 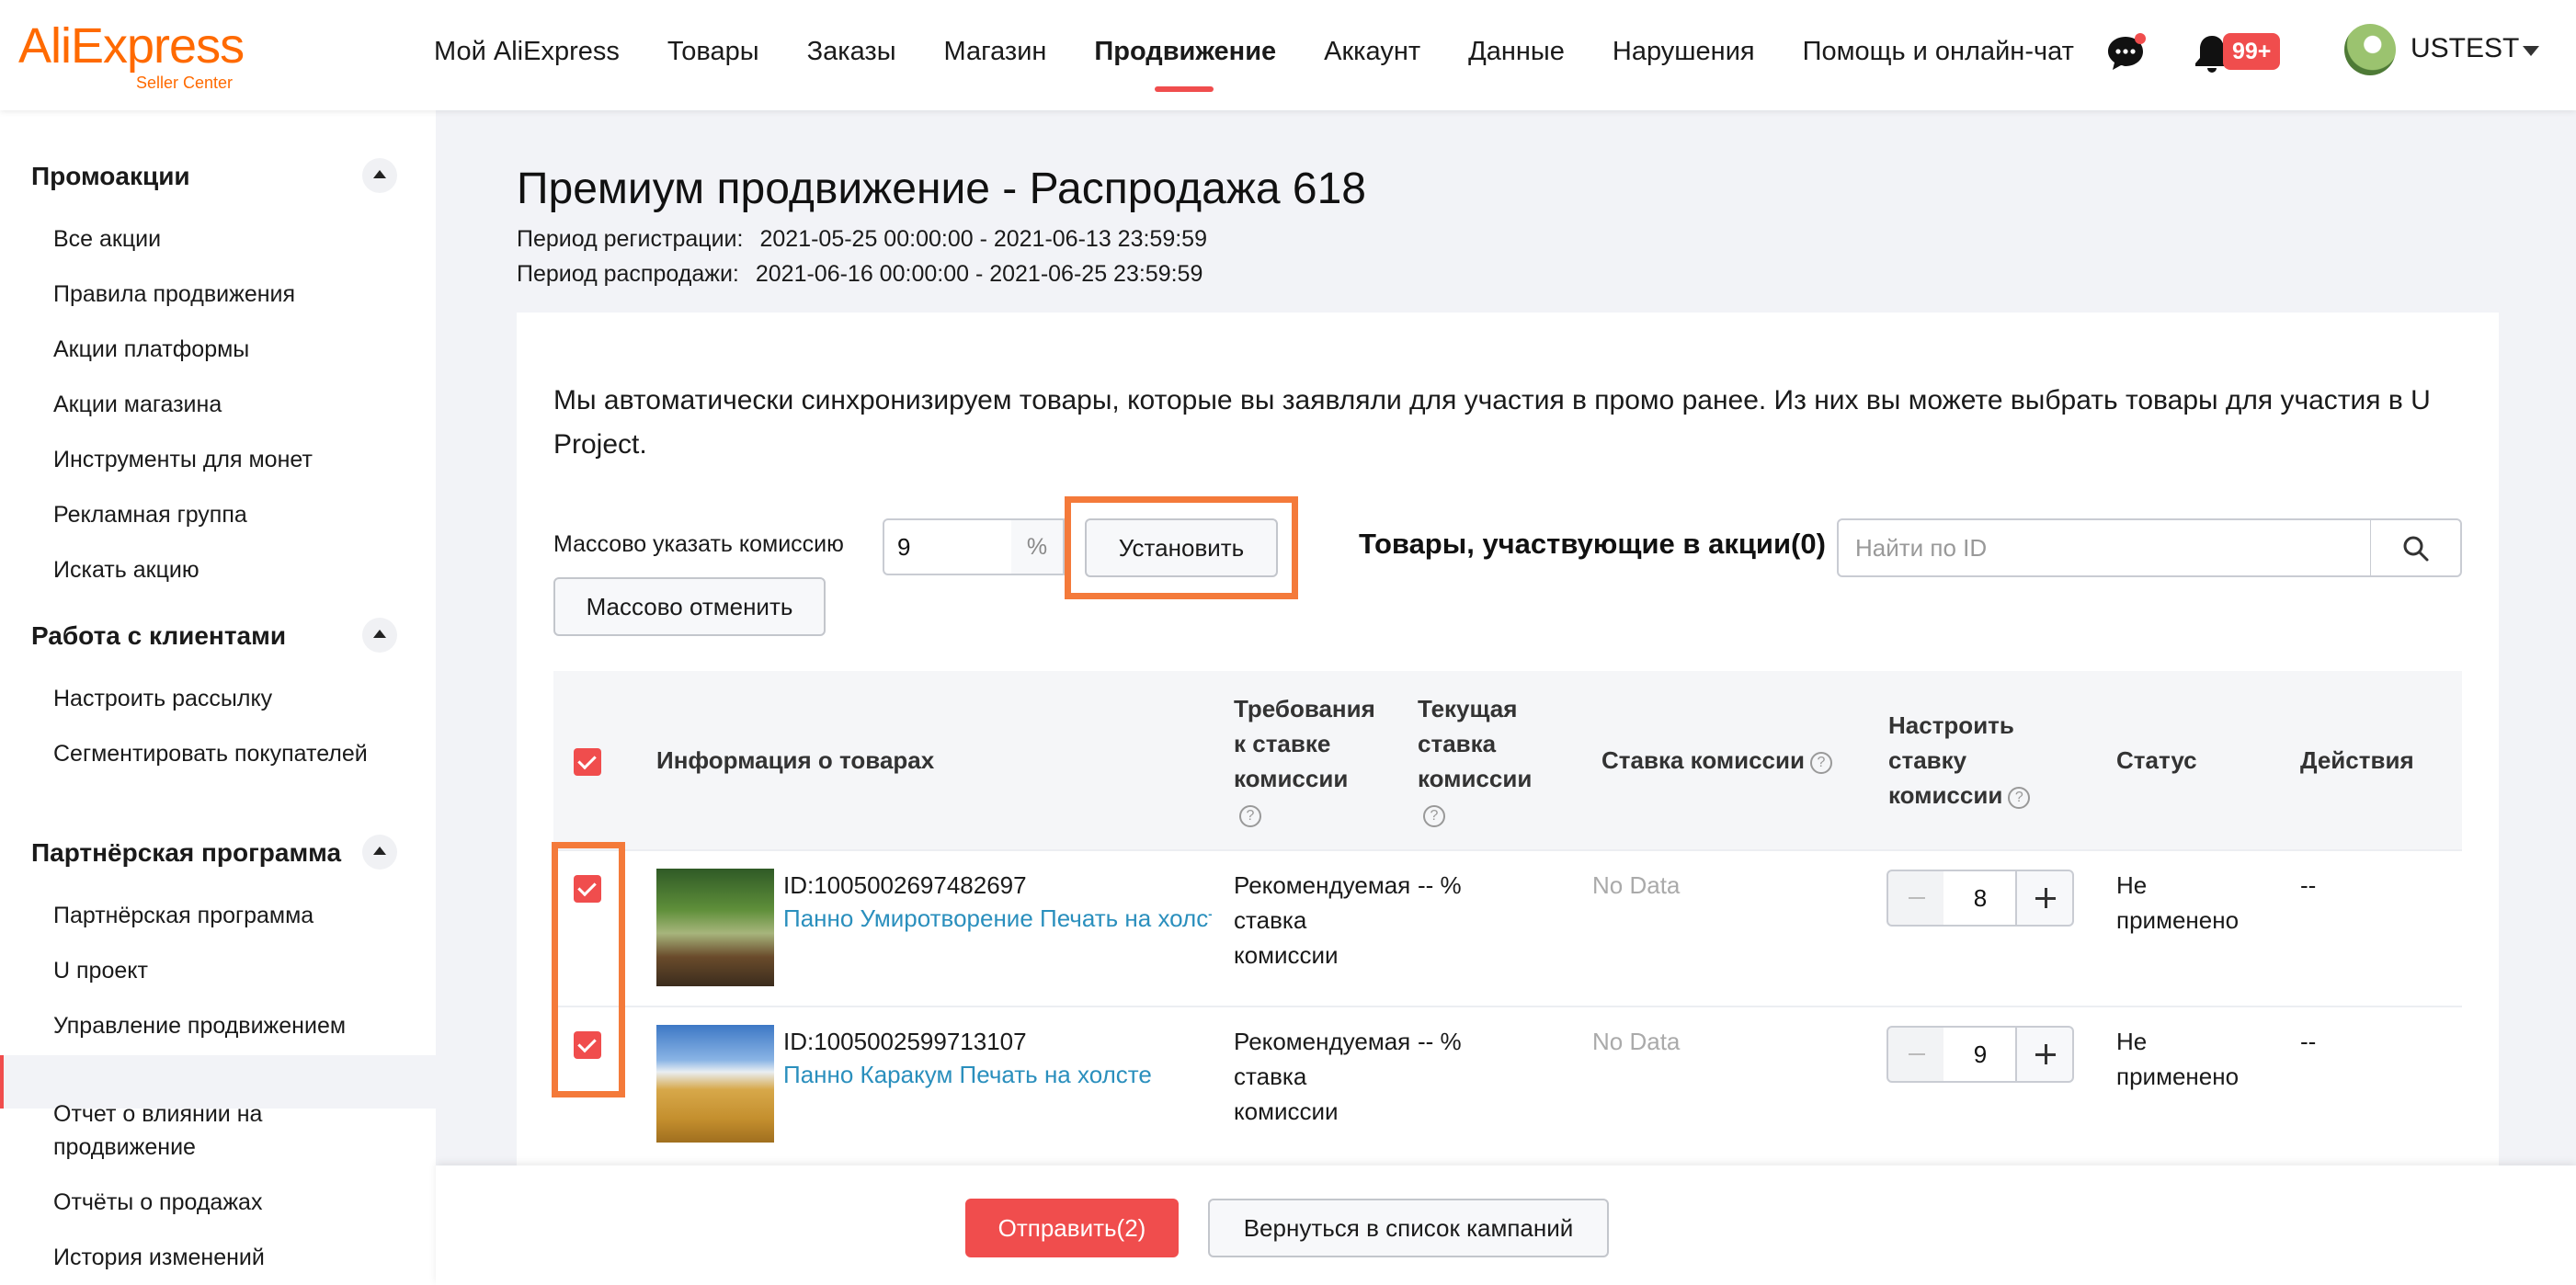 What do you see at coordinates (997, 918) in the screenshot?
I see `product-name-link: Панно Умиротворение Печать на холсте` at bounding box center [997, 918].